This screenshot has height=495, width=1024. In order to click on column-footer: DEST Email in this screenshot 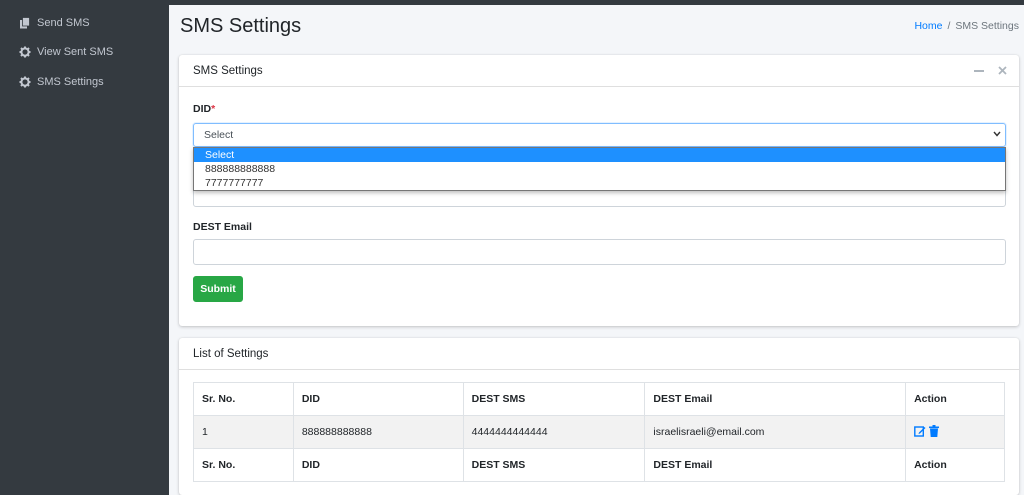, I will do `click(775, 465)`.